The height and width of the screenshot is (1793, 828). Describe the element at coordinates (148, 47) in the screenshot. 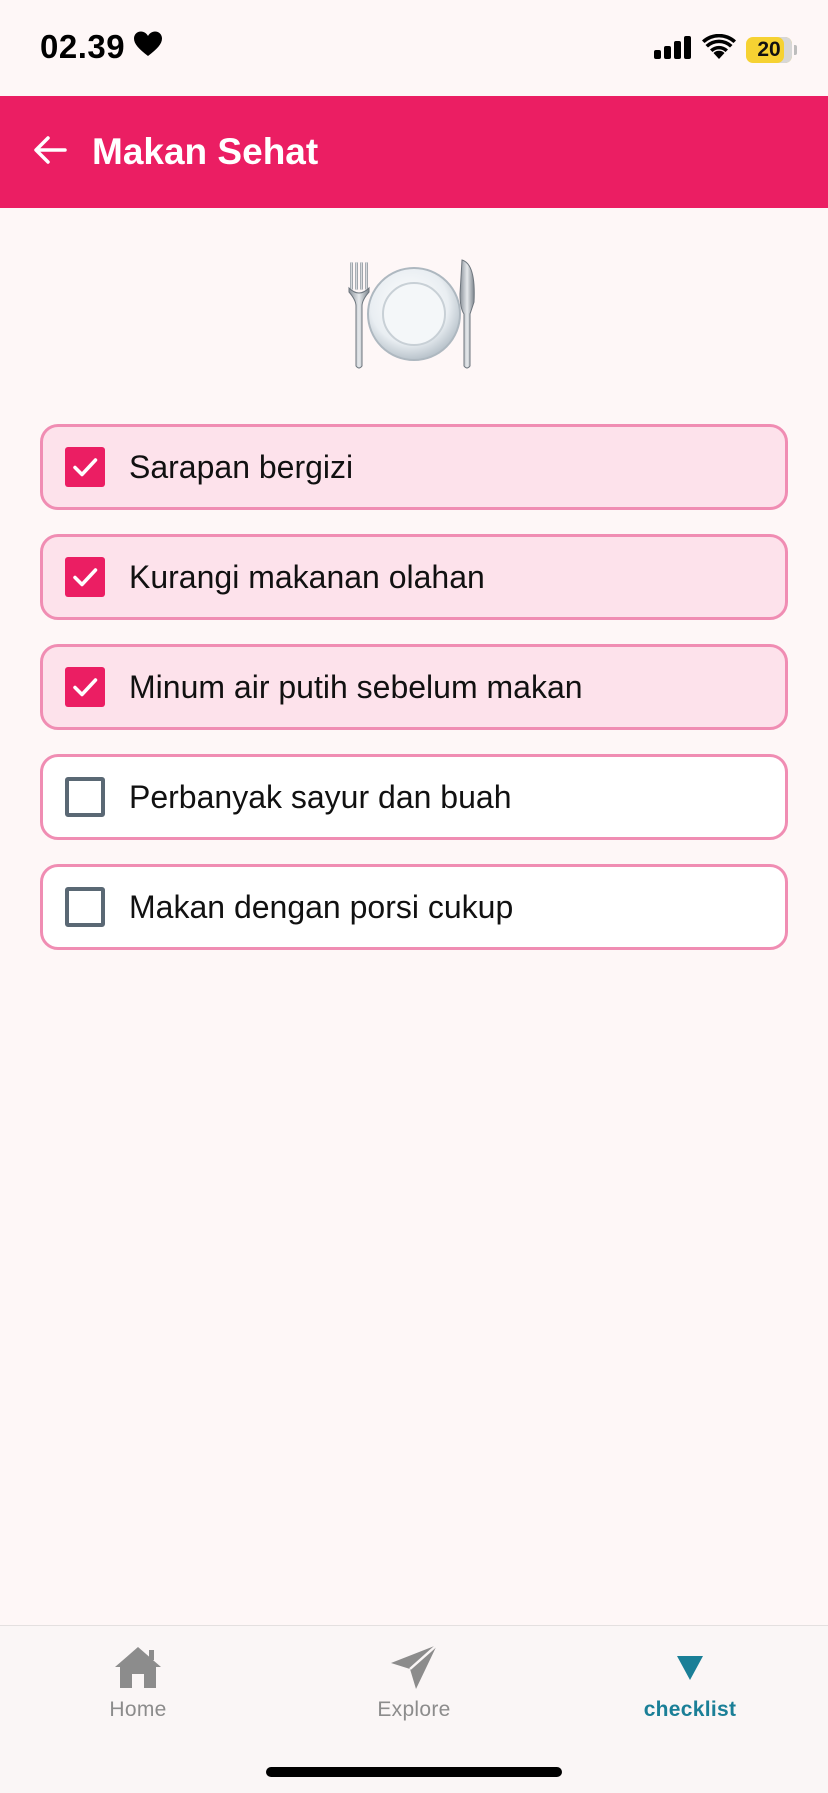

I see `heart-icon` at that location.